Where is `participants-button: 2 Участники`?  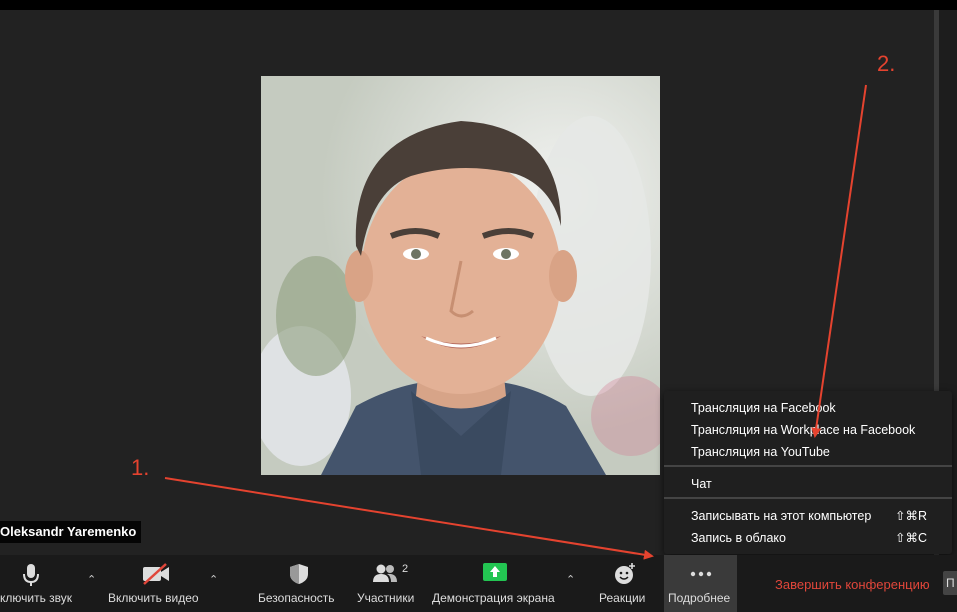
participants-button: 2 Участники is located at coordinates (387, 583).